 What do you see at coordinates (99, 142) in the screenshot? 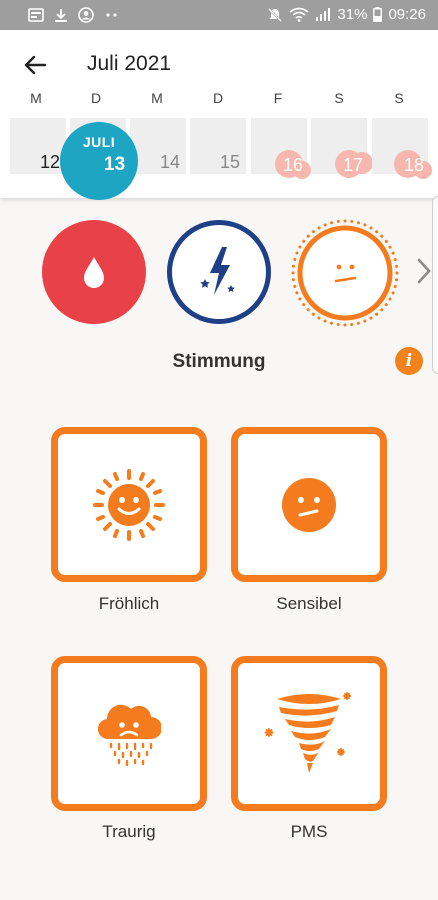
I see `today-month: JULI` at bounding box center [99, 142].